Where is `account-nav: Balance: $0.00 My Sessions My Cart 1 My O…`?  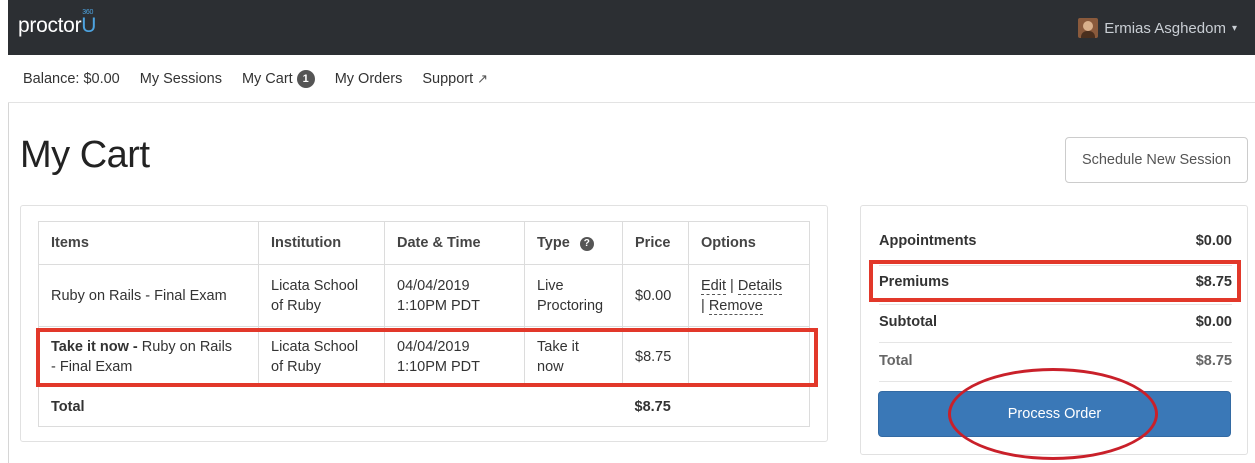 account-nav: Balance: $0.00 My Sessions My Cart 1 My O… is located at coordinates (631, 79).